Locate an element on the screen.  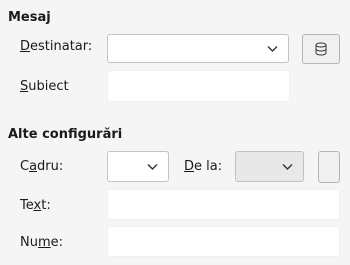
section-heading-mesaj: Mesaj is located at coordinates (29, 17).